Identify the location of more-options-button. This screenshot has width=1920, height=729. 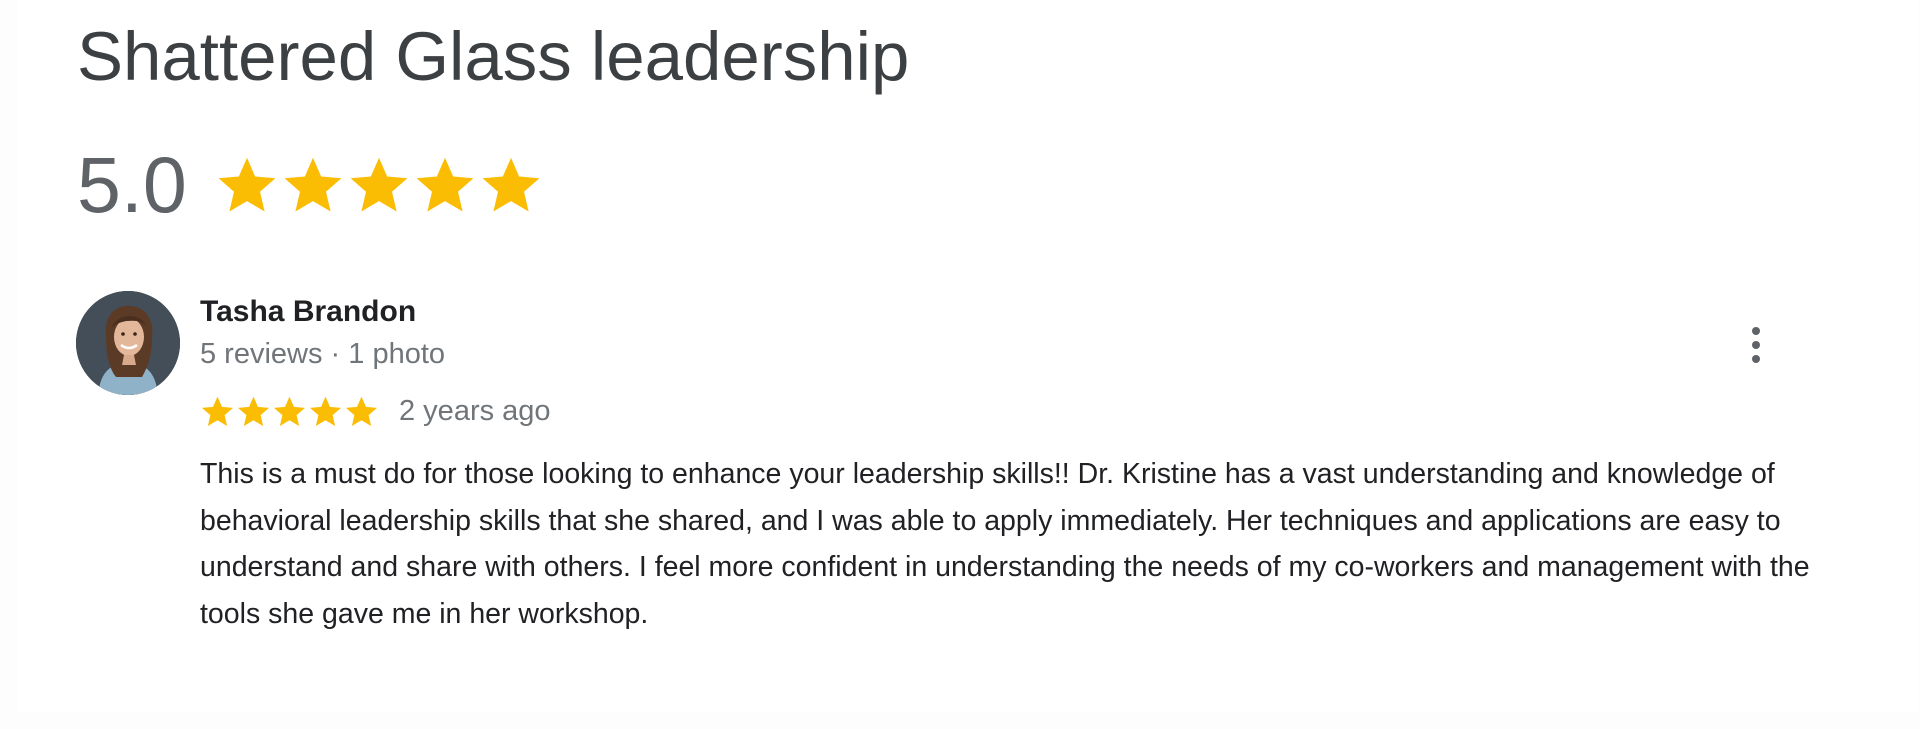
(1756, 345).